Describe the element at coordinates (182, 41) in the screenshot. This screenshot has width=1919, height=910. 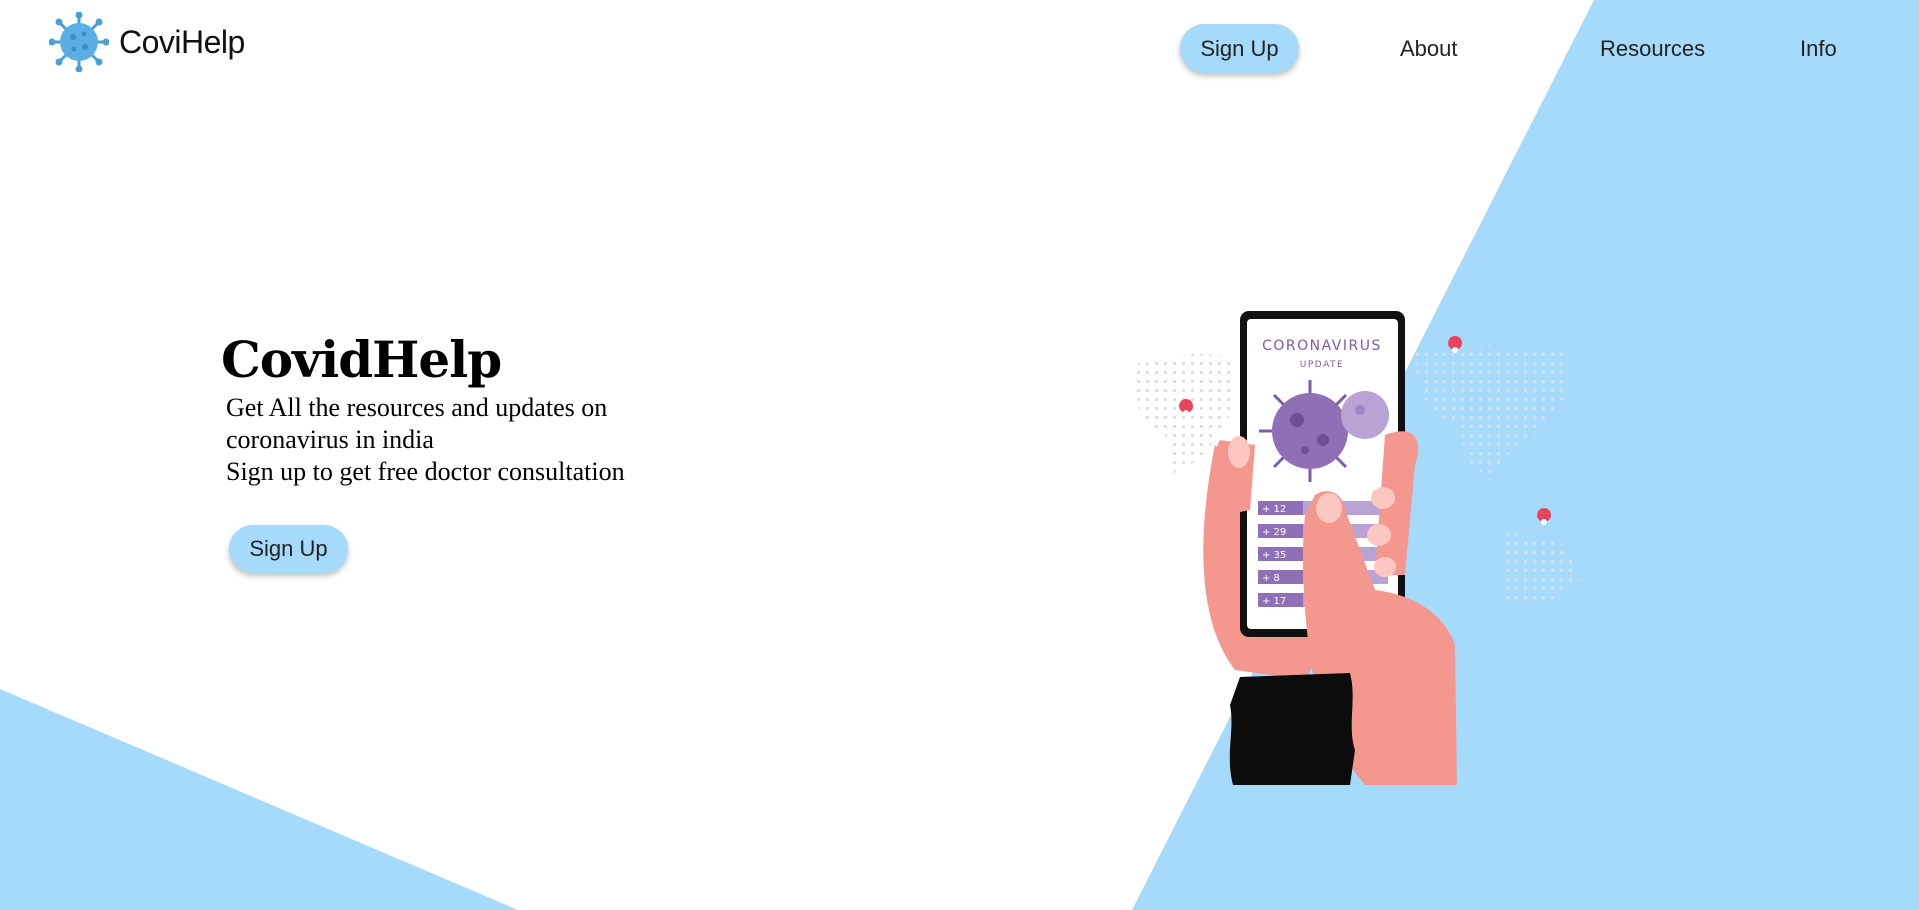
I see `brand-name: CoviHelp` at that location.